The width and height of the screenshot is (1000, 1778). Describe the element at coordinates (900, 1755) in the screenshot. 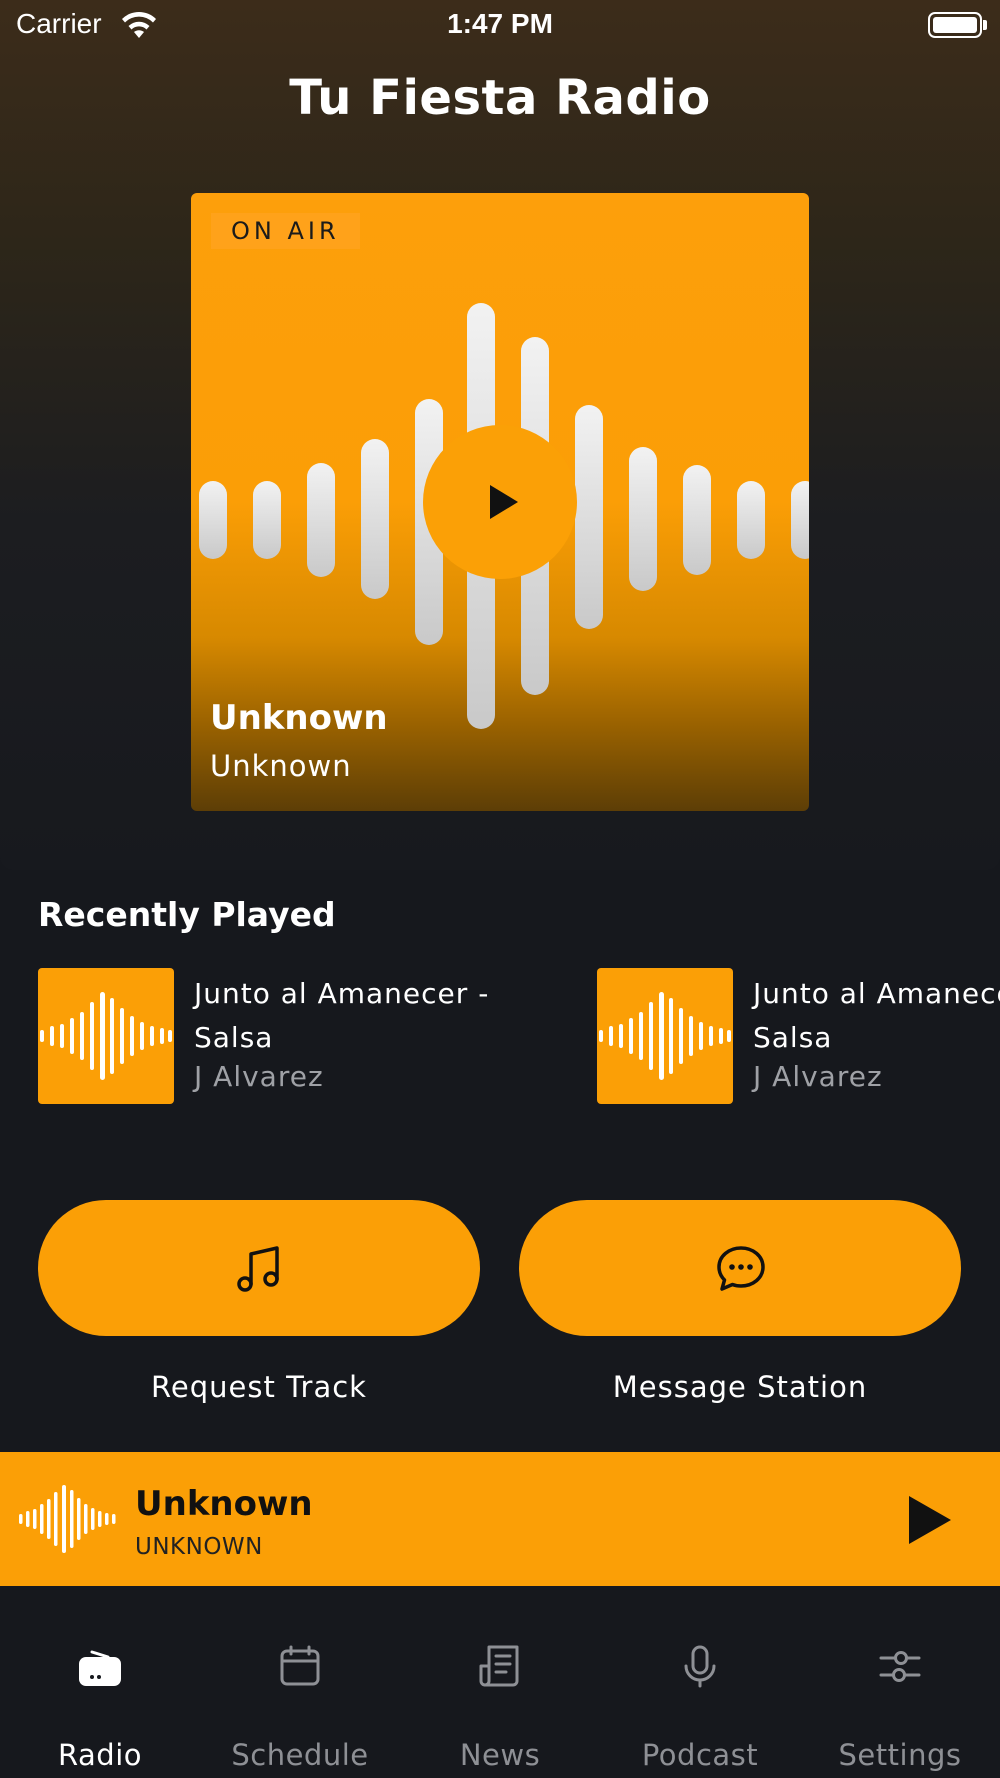

I see `tab-label: Settings` at that location.